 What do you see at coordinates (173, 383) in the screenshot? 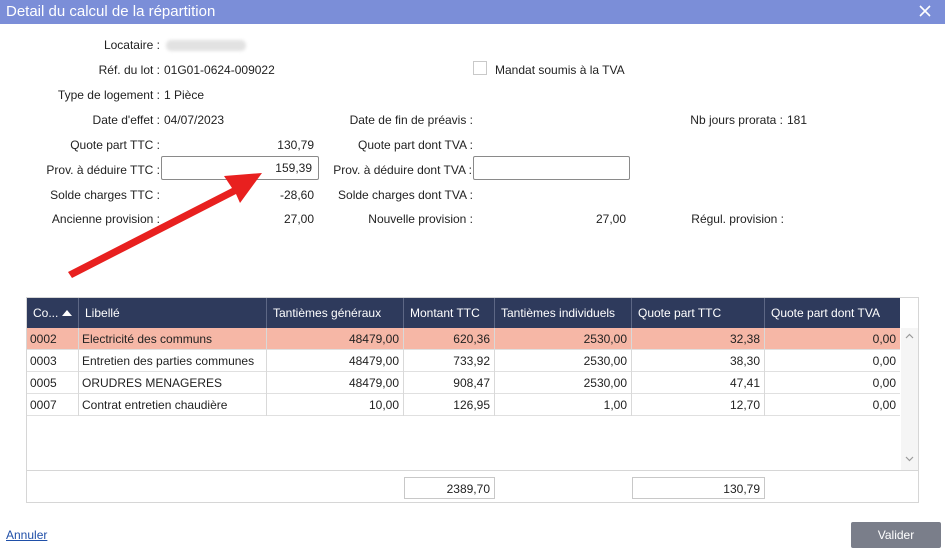
I see `cell-libelle: ORUDRES MENAGERES` at bounding box center [173, 383].